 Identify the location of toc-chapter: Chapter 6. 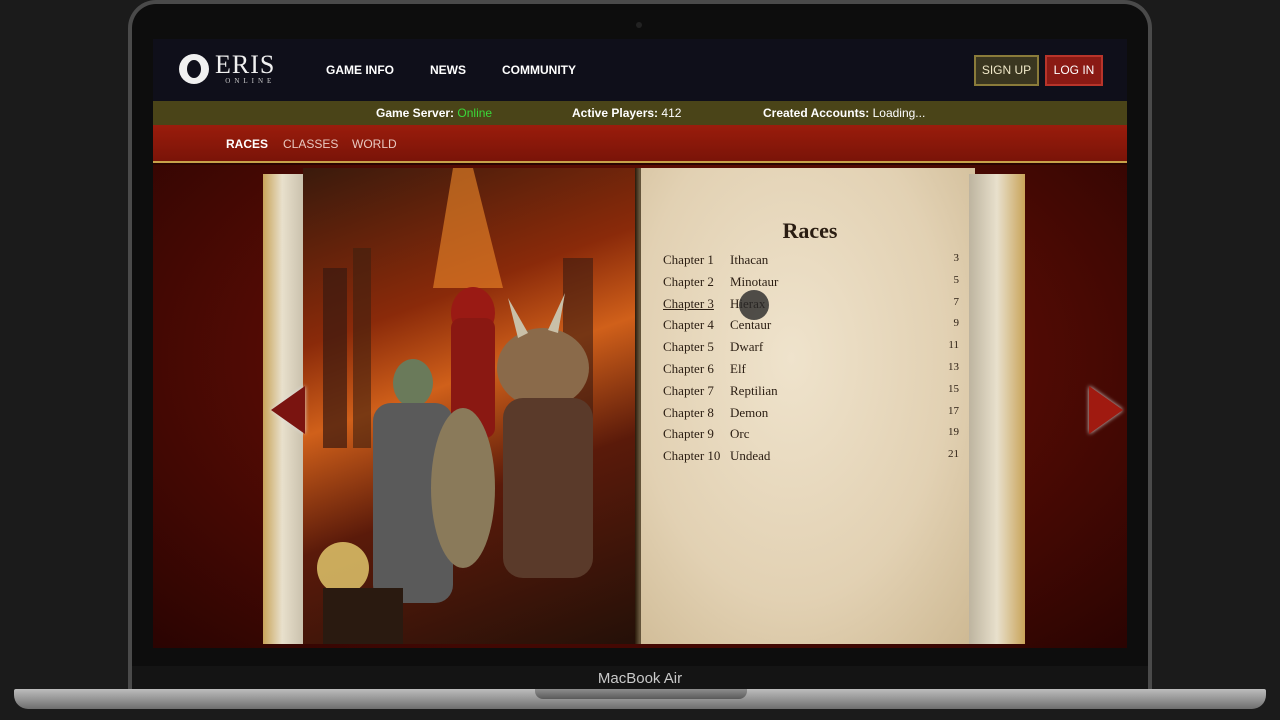
(688, 369).